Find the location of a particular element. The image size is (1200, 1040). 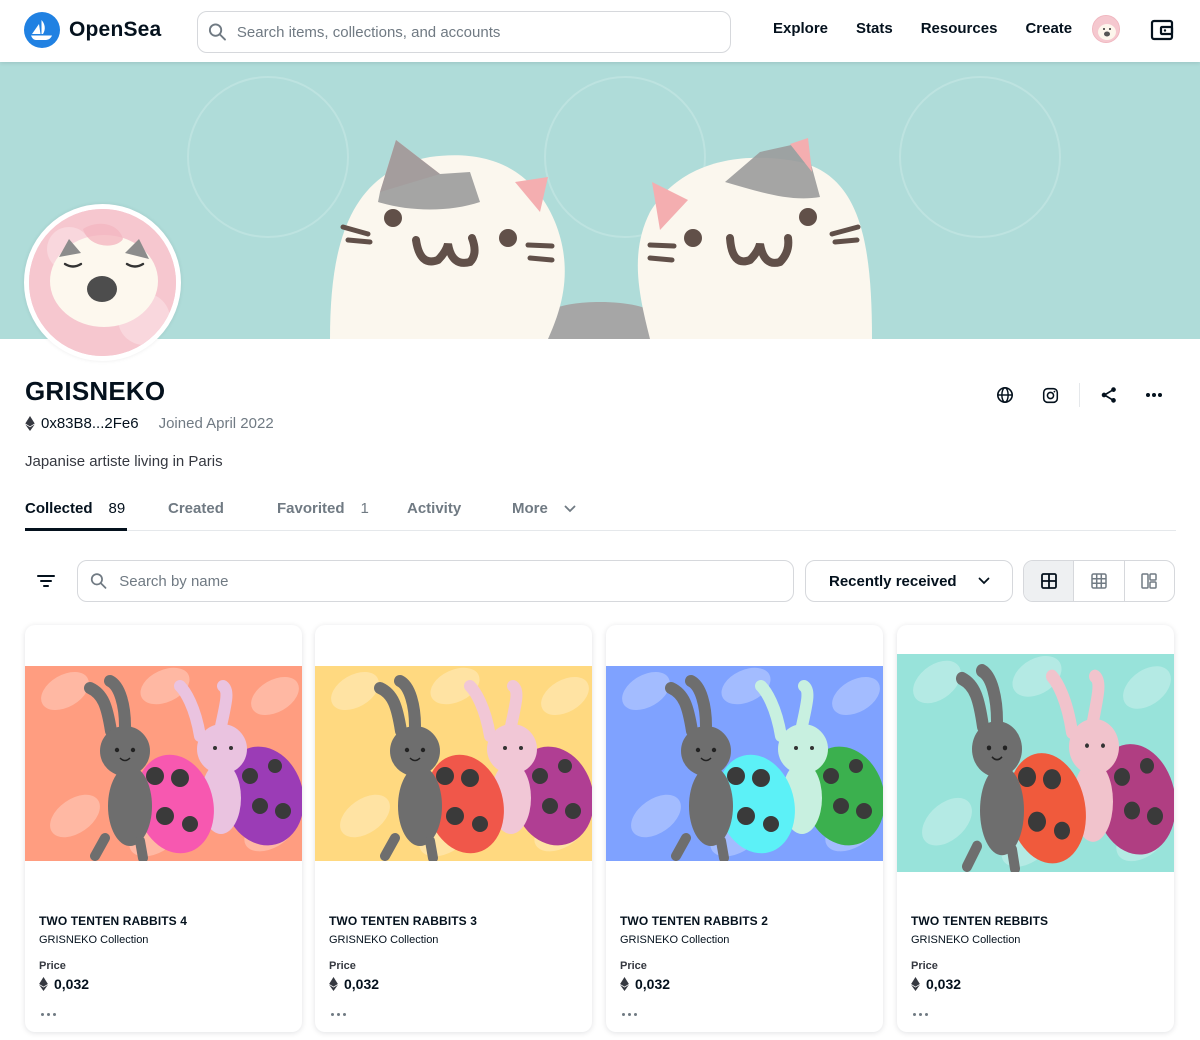

nft-title: TWO TENTEN RABBITS 3 is located at coordinates (403, 921).